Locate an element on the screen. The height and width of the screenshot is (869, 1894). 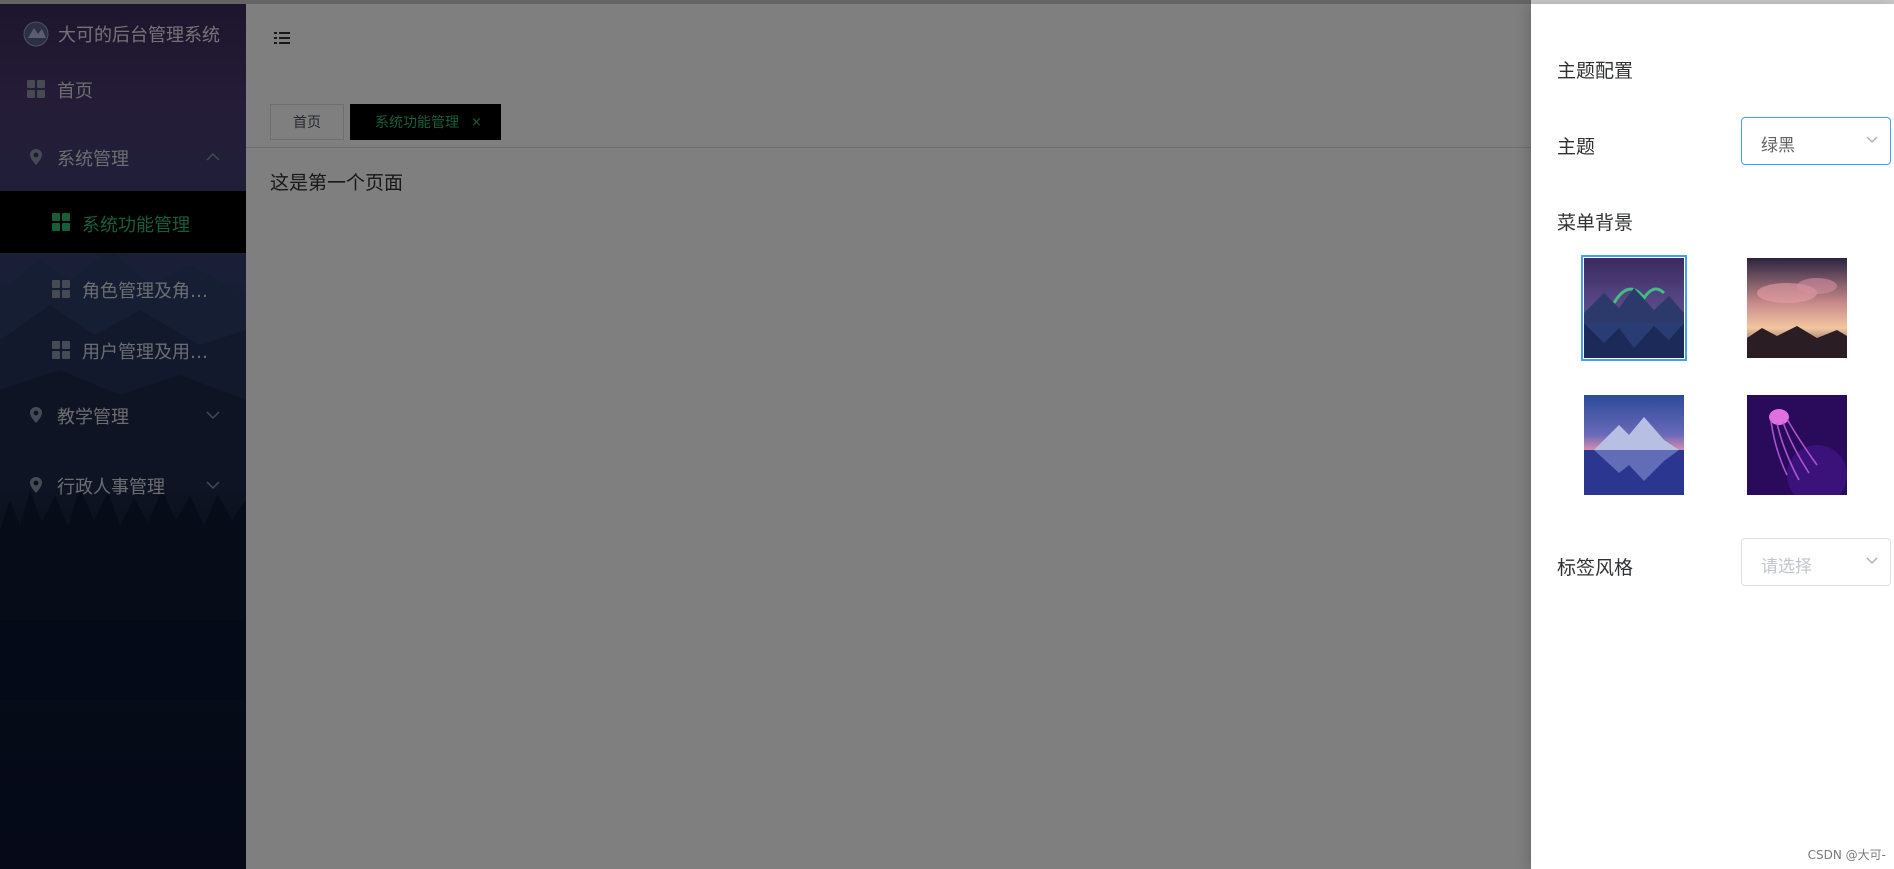
menu-background-option-snow-mountain is located at coordinates (1634, 445).